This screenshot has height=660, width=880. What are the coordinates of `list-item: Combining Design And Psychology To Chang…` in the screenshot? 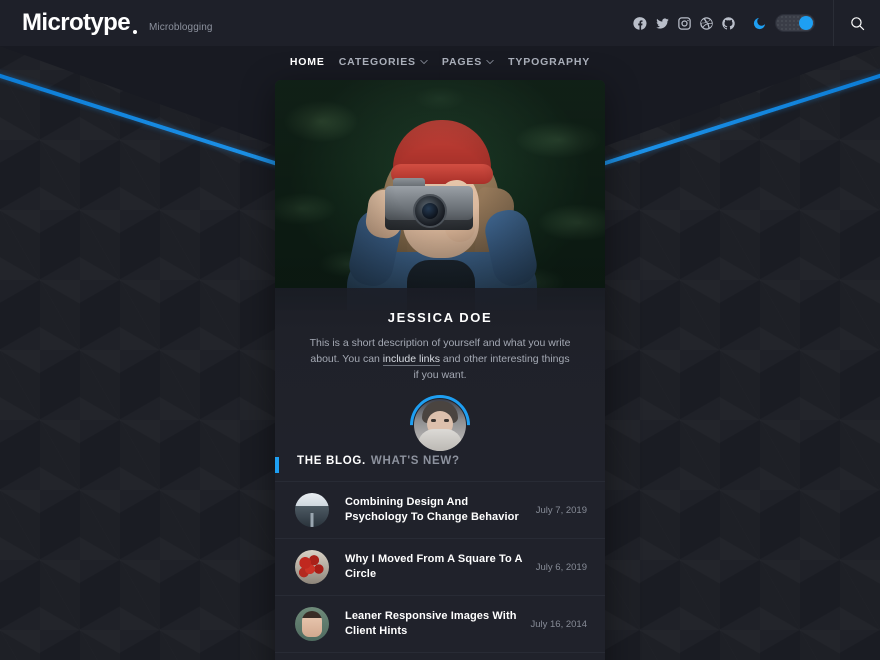 It's located at (440, 509).